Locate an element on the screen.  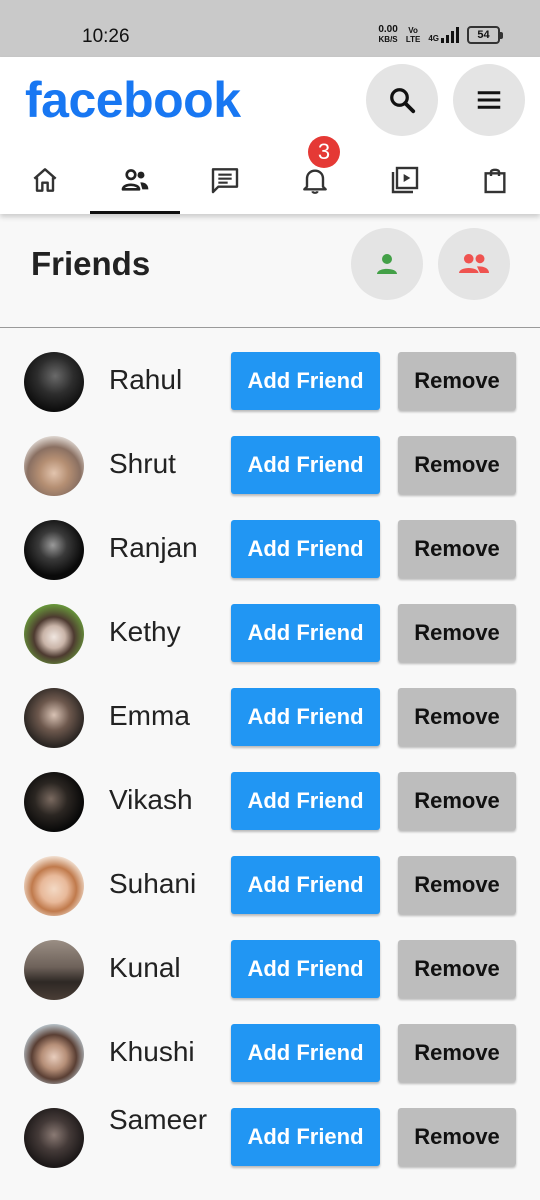
home-icon is located at coordinates (45, 179).